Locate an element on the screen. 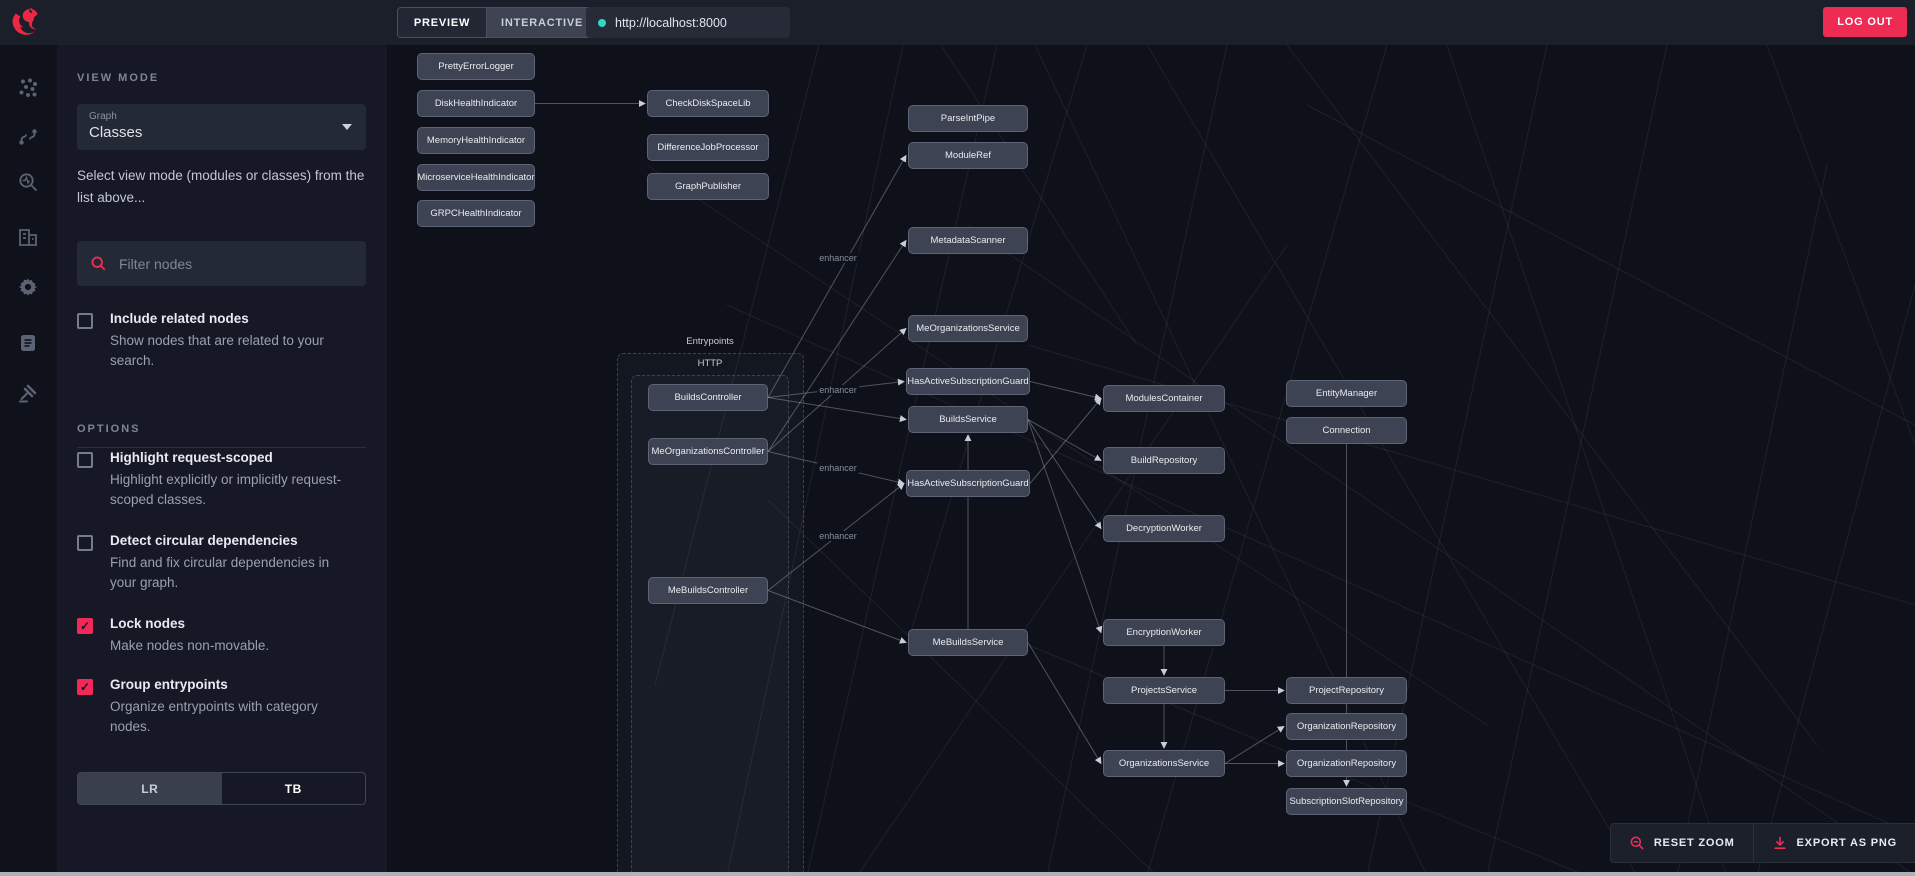 The width and height of the screenshot is (1915, 876). canvas-actions: RESET ZOOM EXPORT AS PNG is located at coordinates (1762, 843).